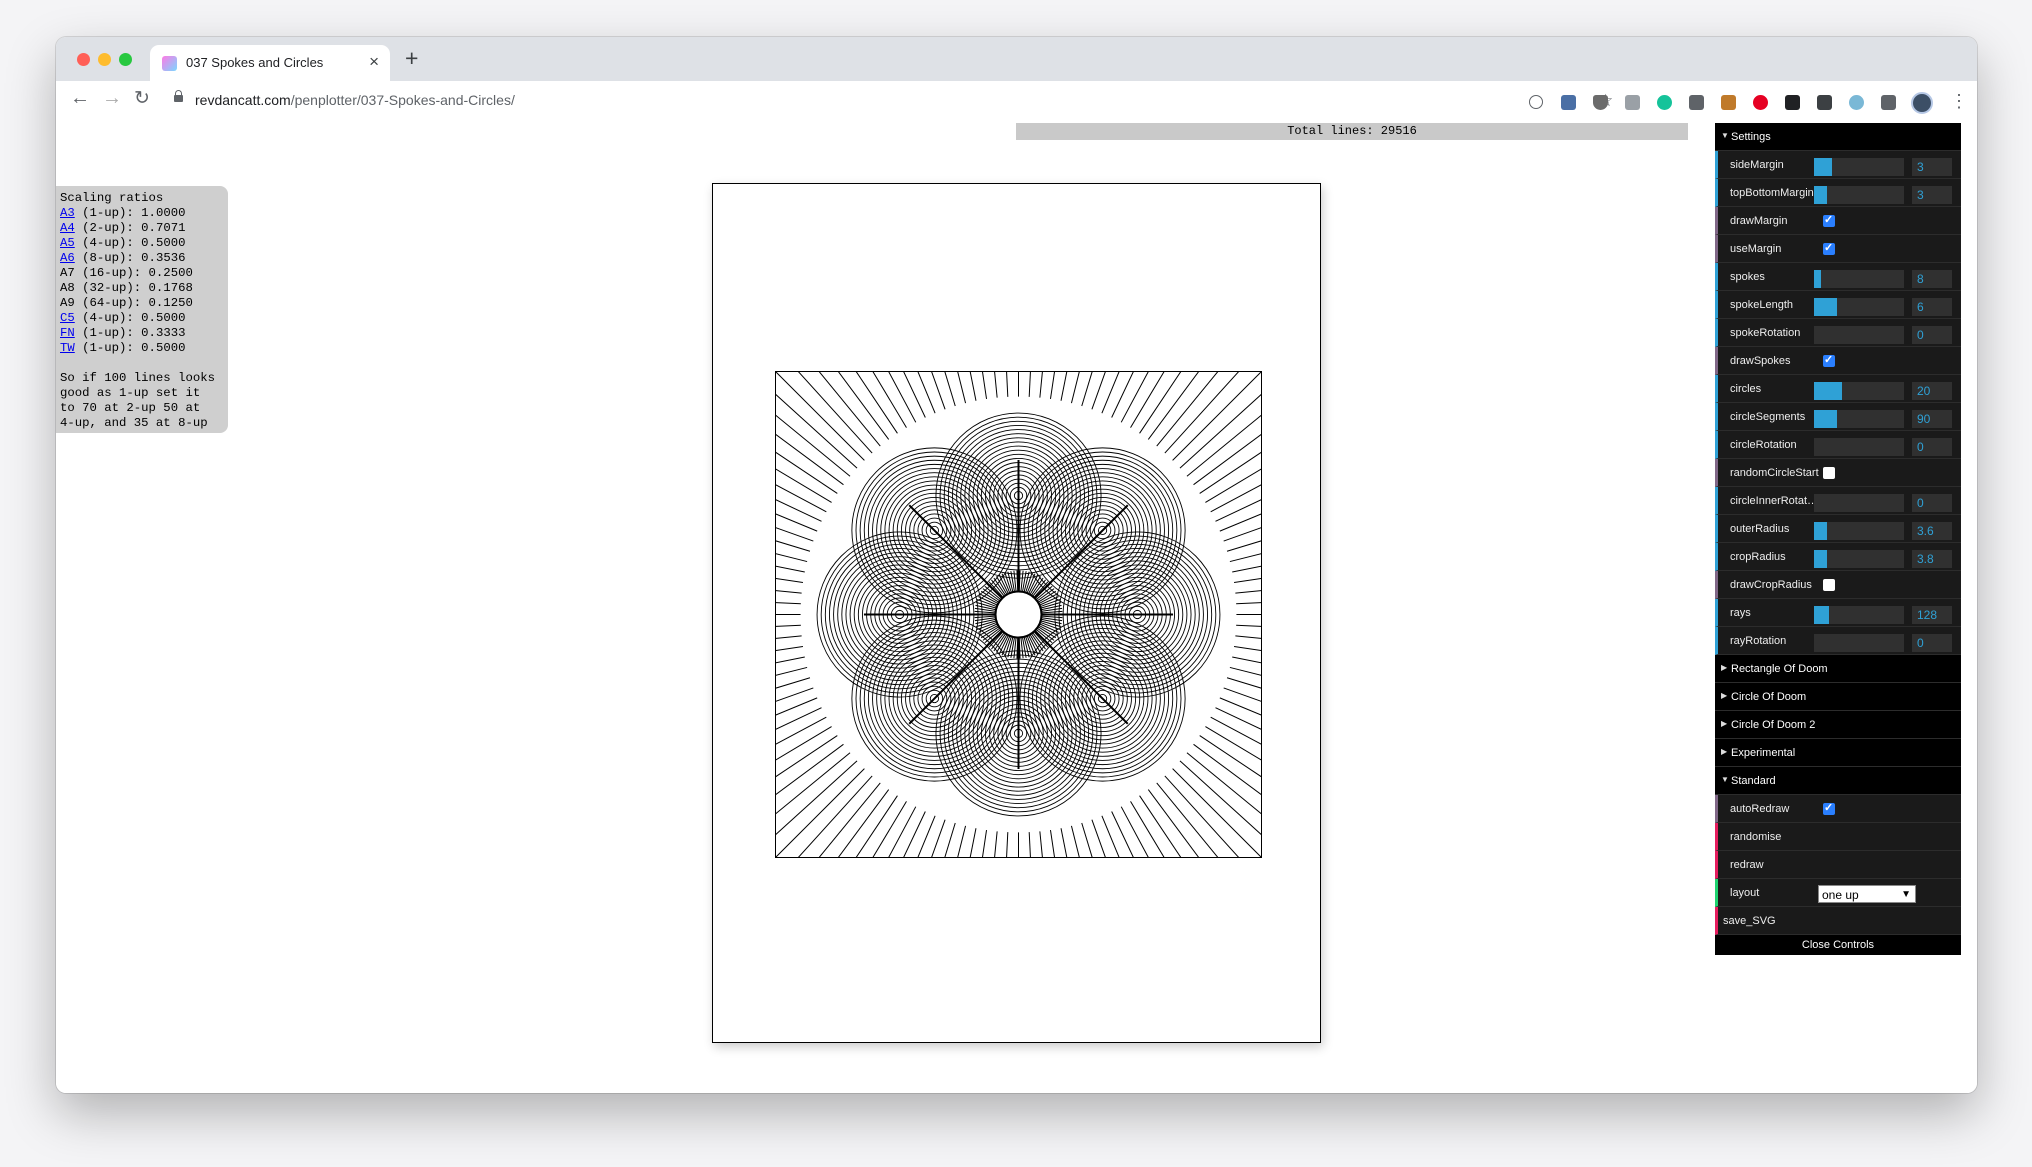 Image resolution: width=2032 pixels, height=1167 pixels. What do you see at coordinates (1838, 781) in the screenshot?
I see `standard-folder: ▼ Standard` at bounding box center [1838, 781].